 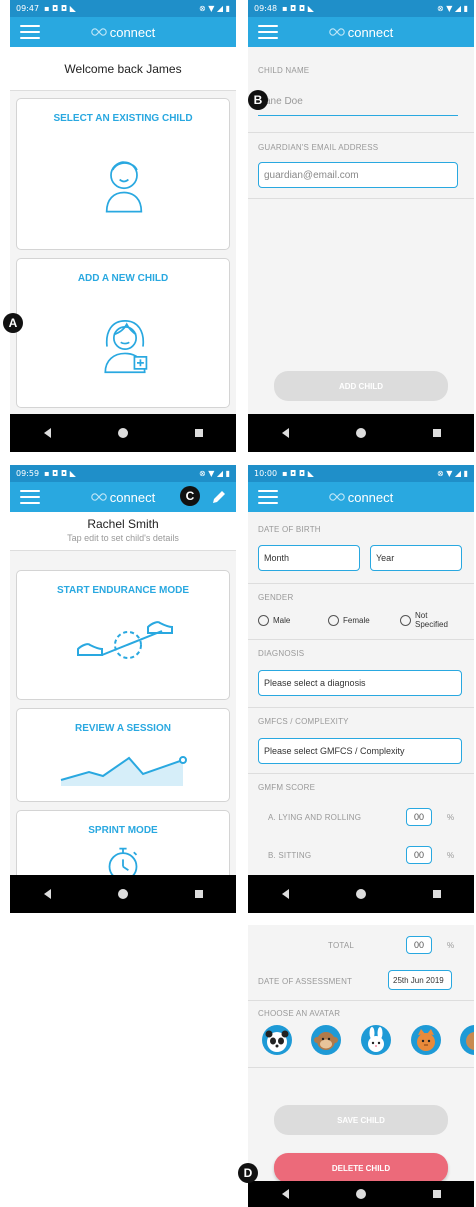 I want to click on diagnosis-label: DIAGNOSIS, so click(x=281, y=653).